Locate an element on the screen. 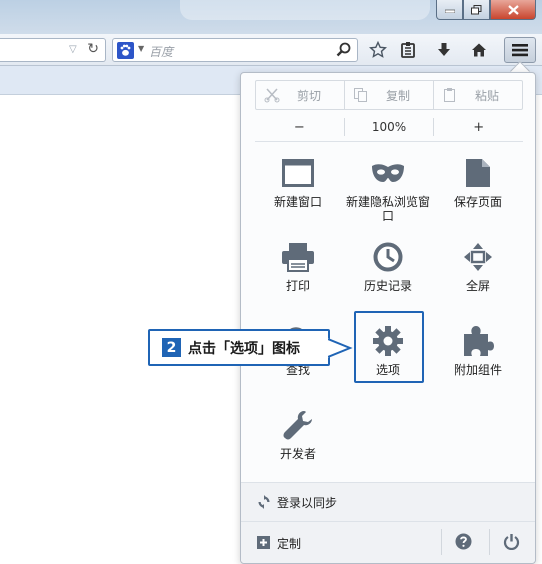 The width and height of the screenshot is (542, 564). instruction-text: 点击「选项」图标 is located at coordinates (244, 348).